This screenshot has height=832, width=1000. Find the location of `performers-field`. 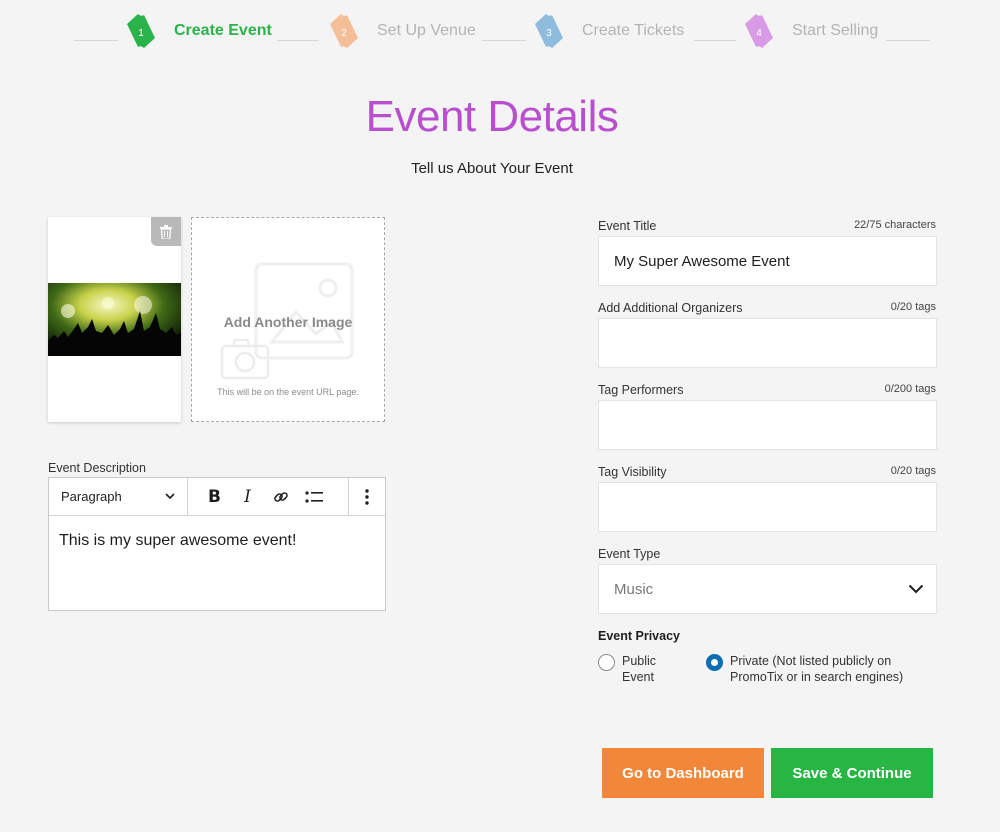

performers-field is located at coordinates (767, 425).